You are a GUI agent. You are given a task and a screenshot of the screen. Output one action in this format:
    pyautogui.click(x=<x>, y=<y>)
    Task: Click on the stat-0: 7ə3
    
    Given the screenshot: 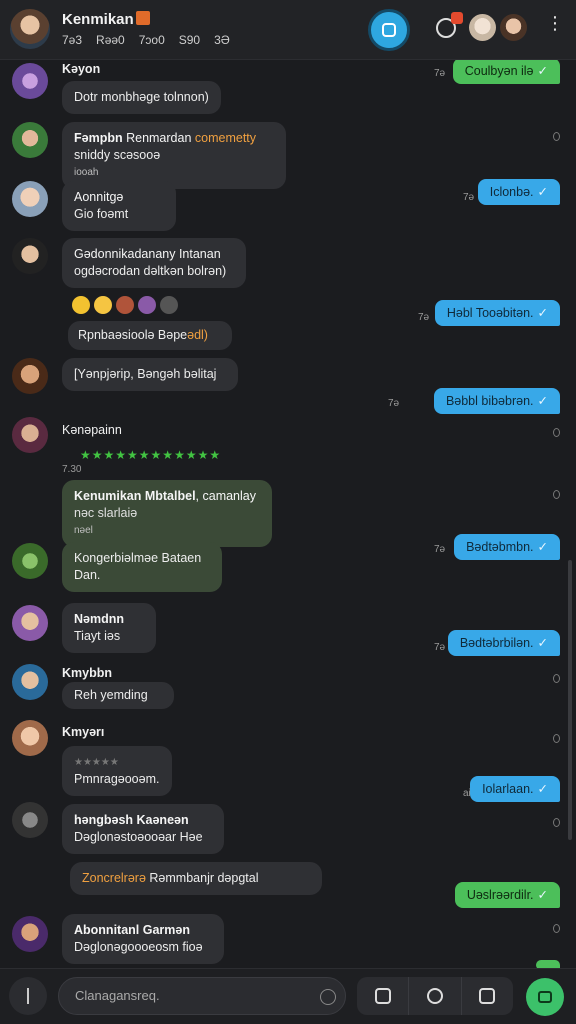 What is the action you would take?
    pyautogui.click(x=72, y=40)
    